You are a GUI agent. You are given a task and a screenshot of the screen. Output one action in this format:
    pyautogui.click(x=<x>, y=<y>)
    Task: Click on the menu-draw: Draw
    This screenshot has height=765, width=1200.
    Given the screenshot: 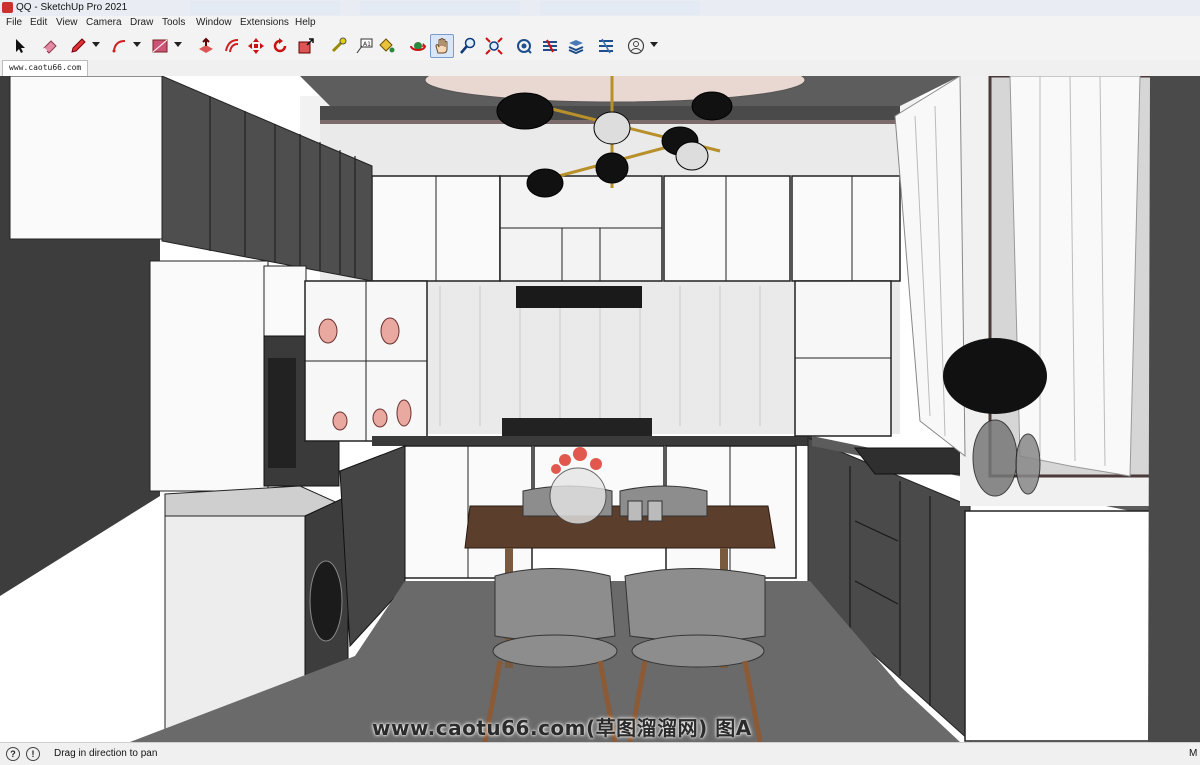 What is the action you would take?
    pyautogui.click(x=141, y=22)
    